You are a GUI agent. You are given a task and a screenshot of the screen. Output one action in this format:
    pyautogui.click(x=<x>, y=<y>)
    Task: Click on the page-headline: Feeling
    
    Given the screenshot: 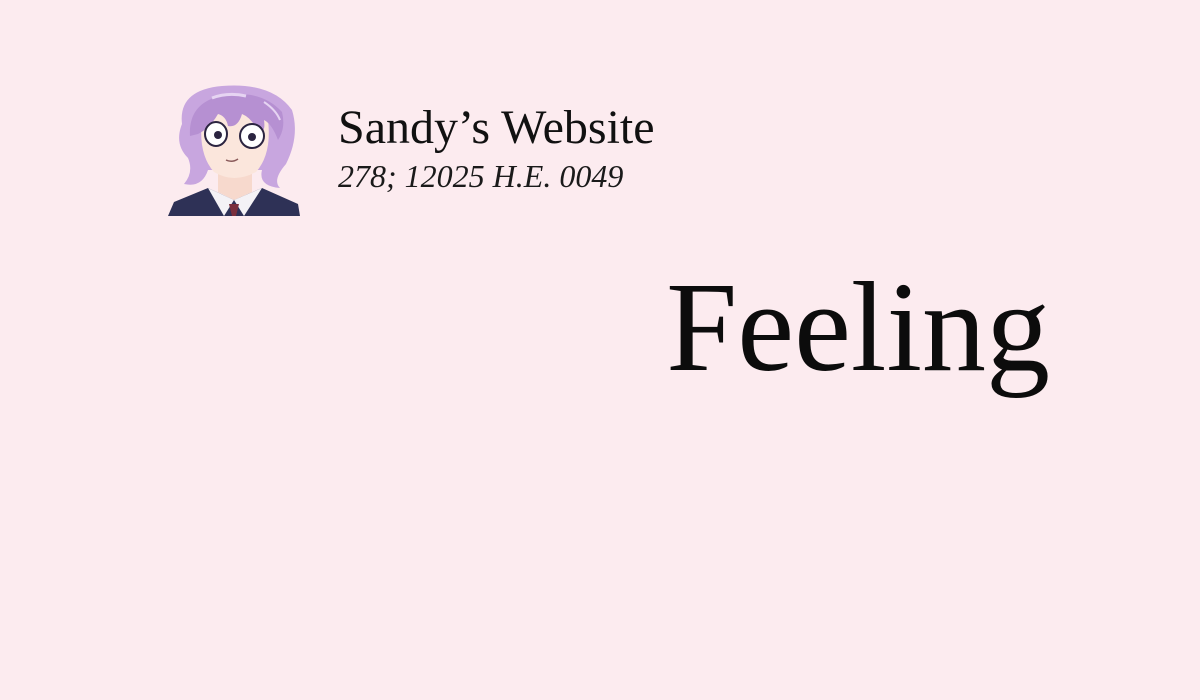 What is the action you would take?
    pyautogui.click(x=858, y=327)
    